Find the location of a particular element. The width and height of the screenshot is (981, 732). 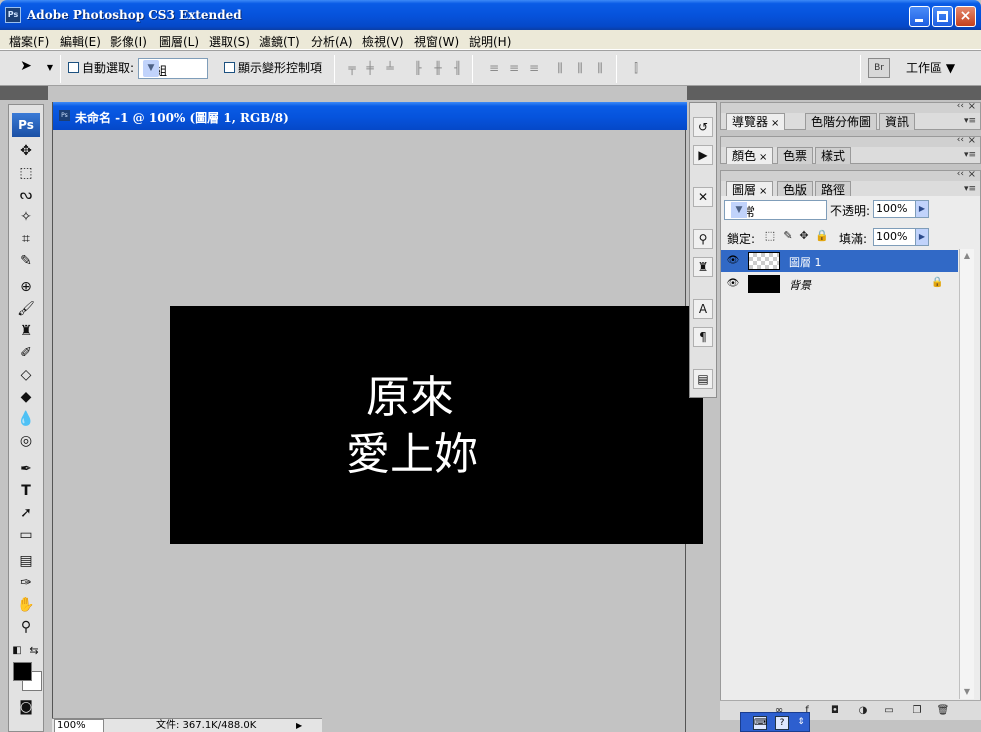

auto-align-layers-icon: ⫿ is located at coordinates (636, 68).